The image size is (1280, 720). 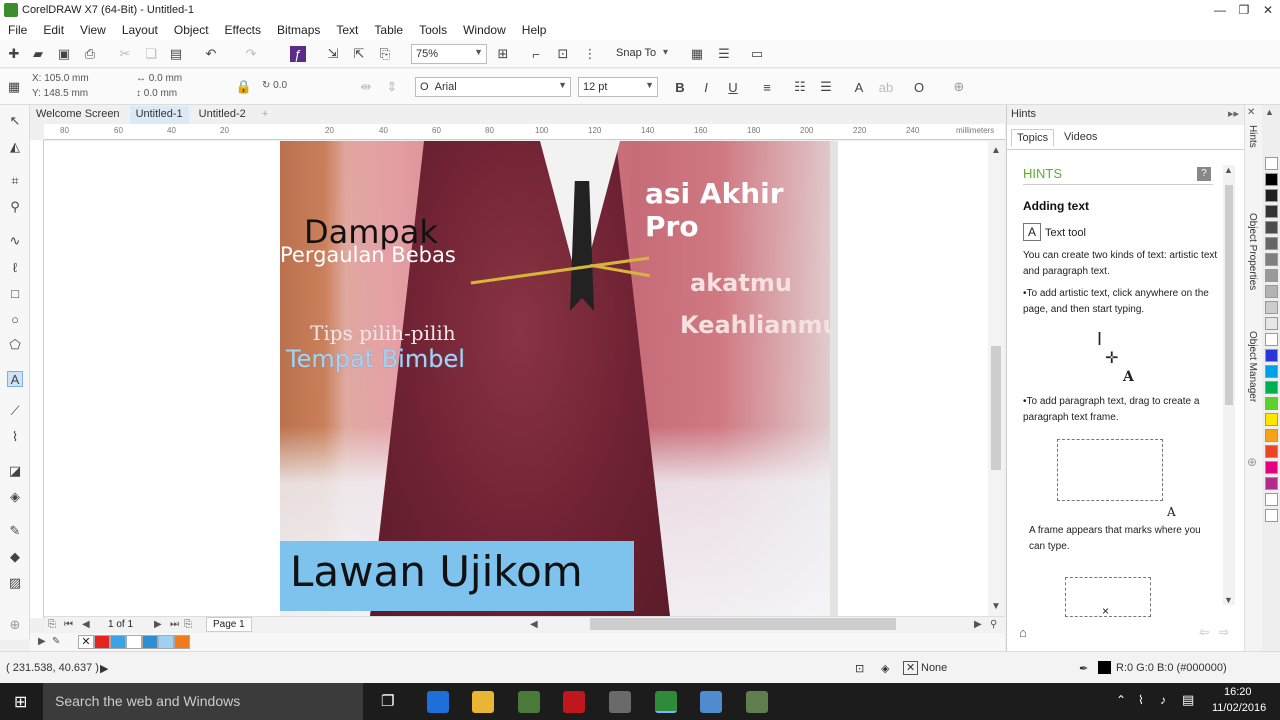 I want to click on publish-pdf-icon: ⎘, so click(x=385, y=54).